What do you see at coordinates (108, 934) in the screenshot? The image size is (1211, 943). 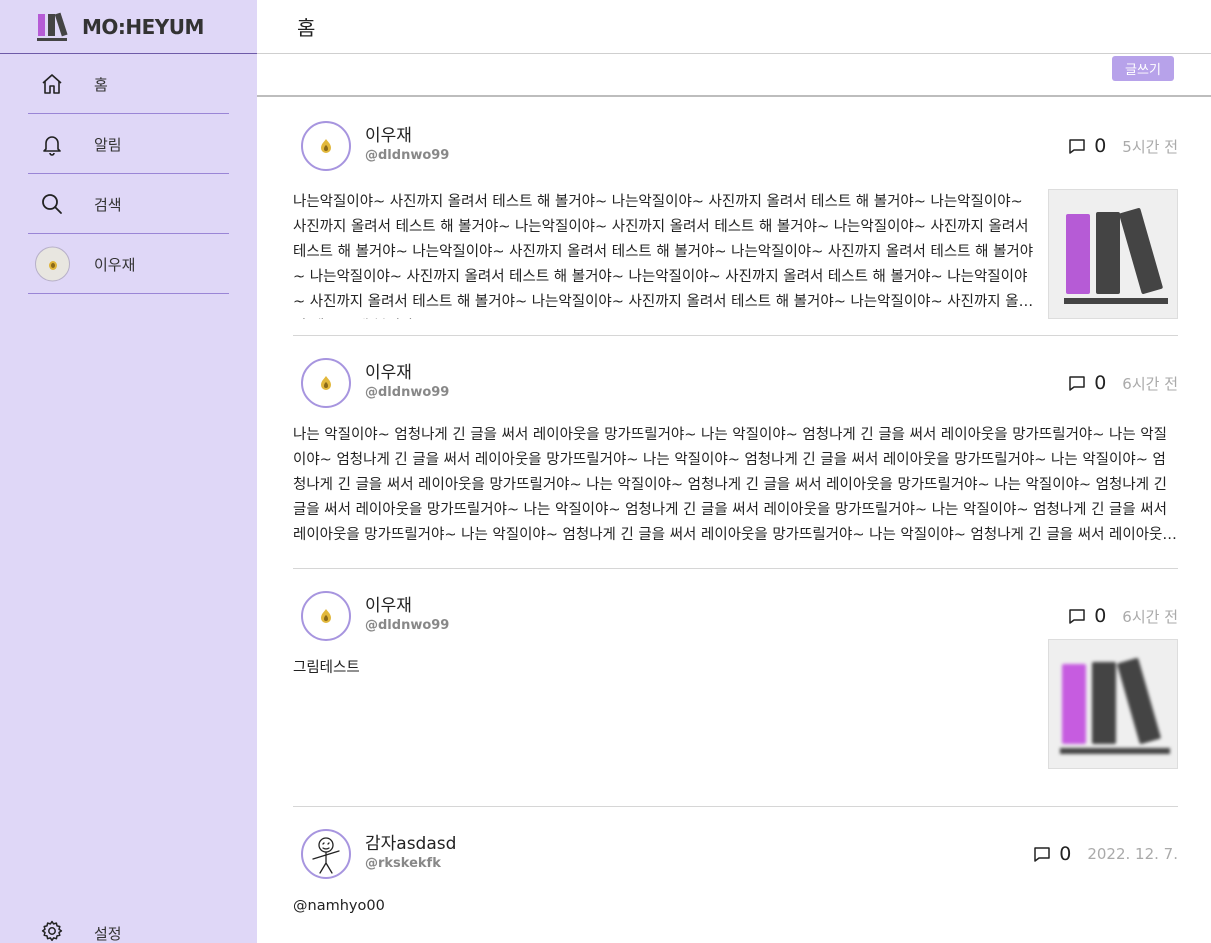 I see `settings-label: 설정` at bounding box center [108, 934].